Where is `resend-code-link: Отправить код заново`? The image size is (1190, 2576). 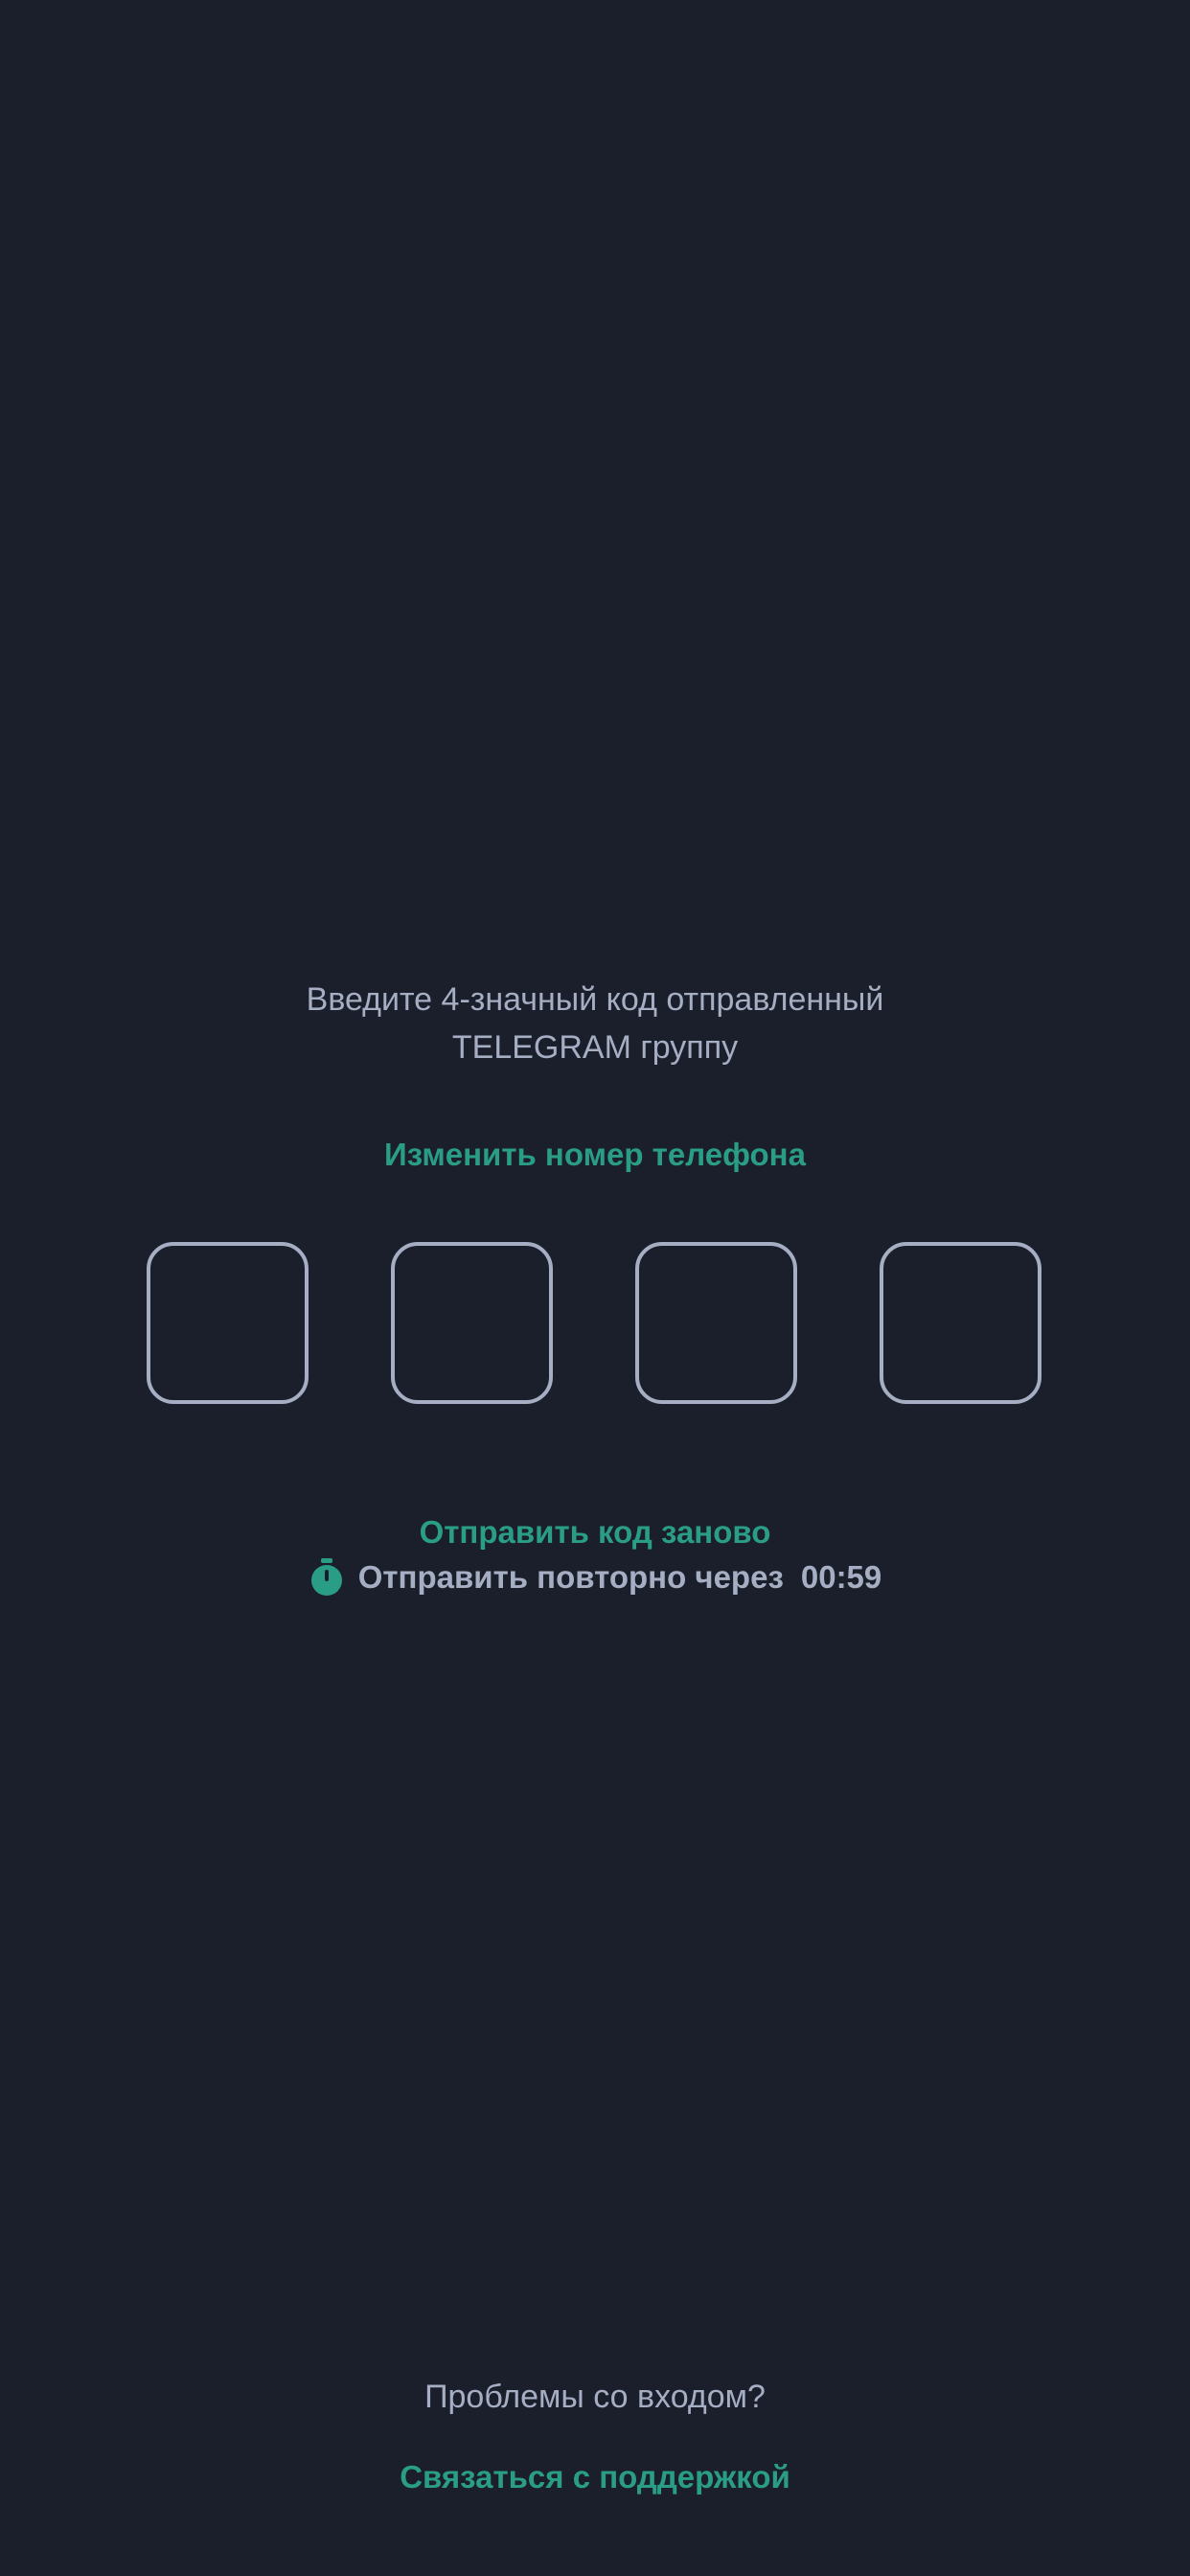
resend-code-link: Отправить код заново is located at coordinates (595, 1532).